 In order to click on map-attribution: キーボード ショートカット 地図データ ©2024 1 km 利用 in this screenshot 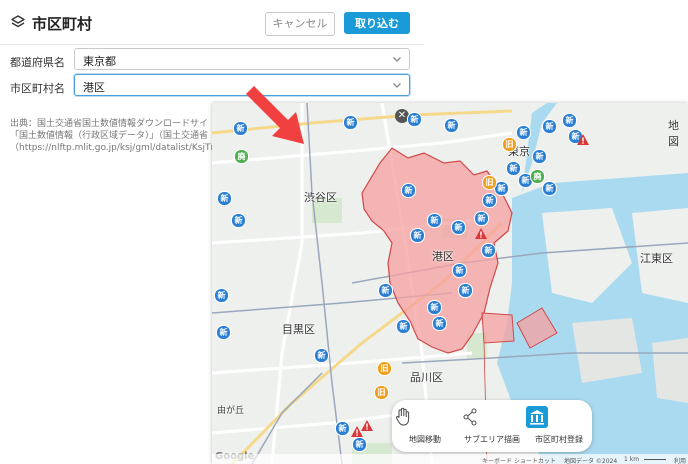, I will do `click(450, 459)`.